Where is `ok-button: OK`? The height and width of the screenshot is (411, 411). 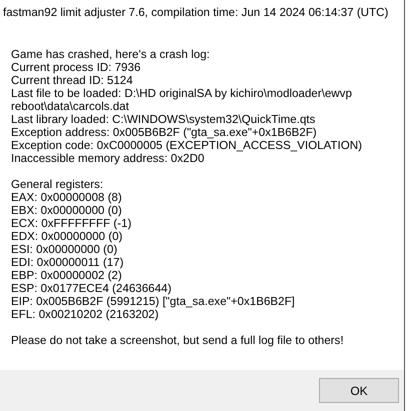
ok-button: OK is located at coordinates (359, 390).